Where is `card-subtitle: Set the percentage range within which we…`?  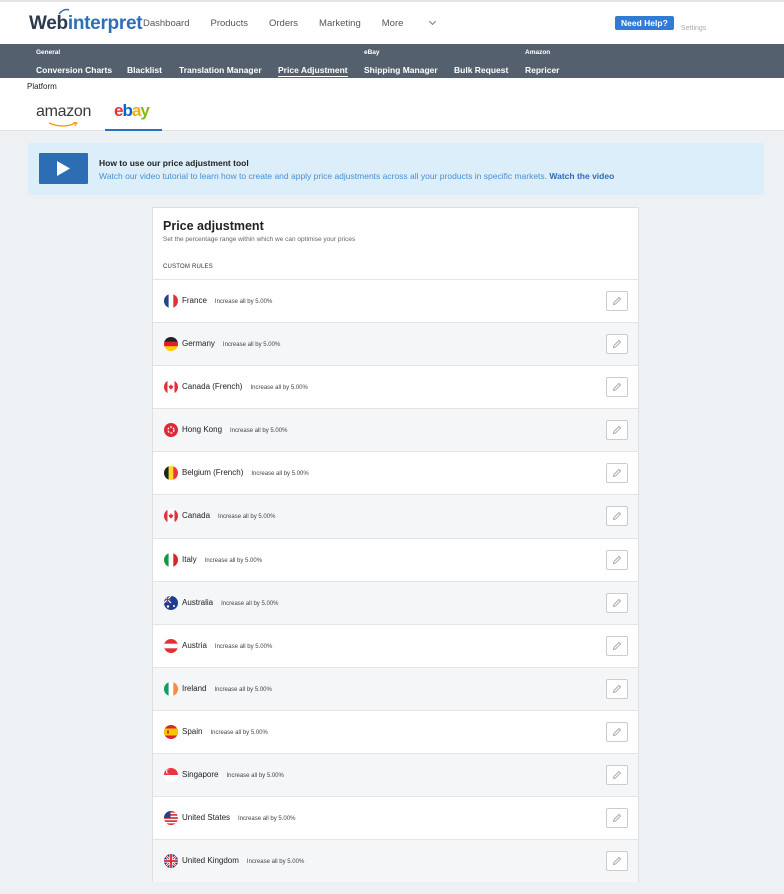 card-subtitle: Set the percentage range within which we… is located at coordinates (259, 239).